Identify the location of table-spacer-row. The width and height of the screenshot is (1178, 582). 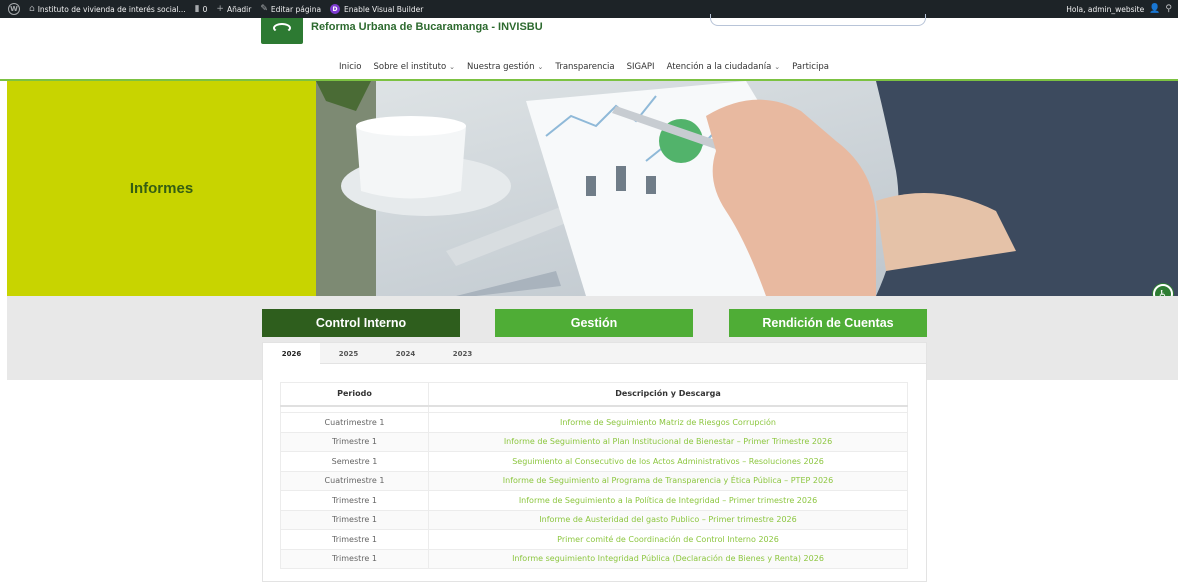
(594, 409).